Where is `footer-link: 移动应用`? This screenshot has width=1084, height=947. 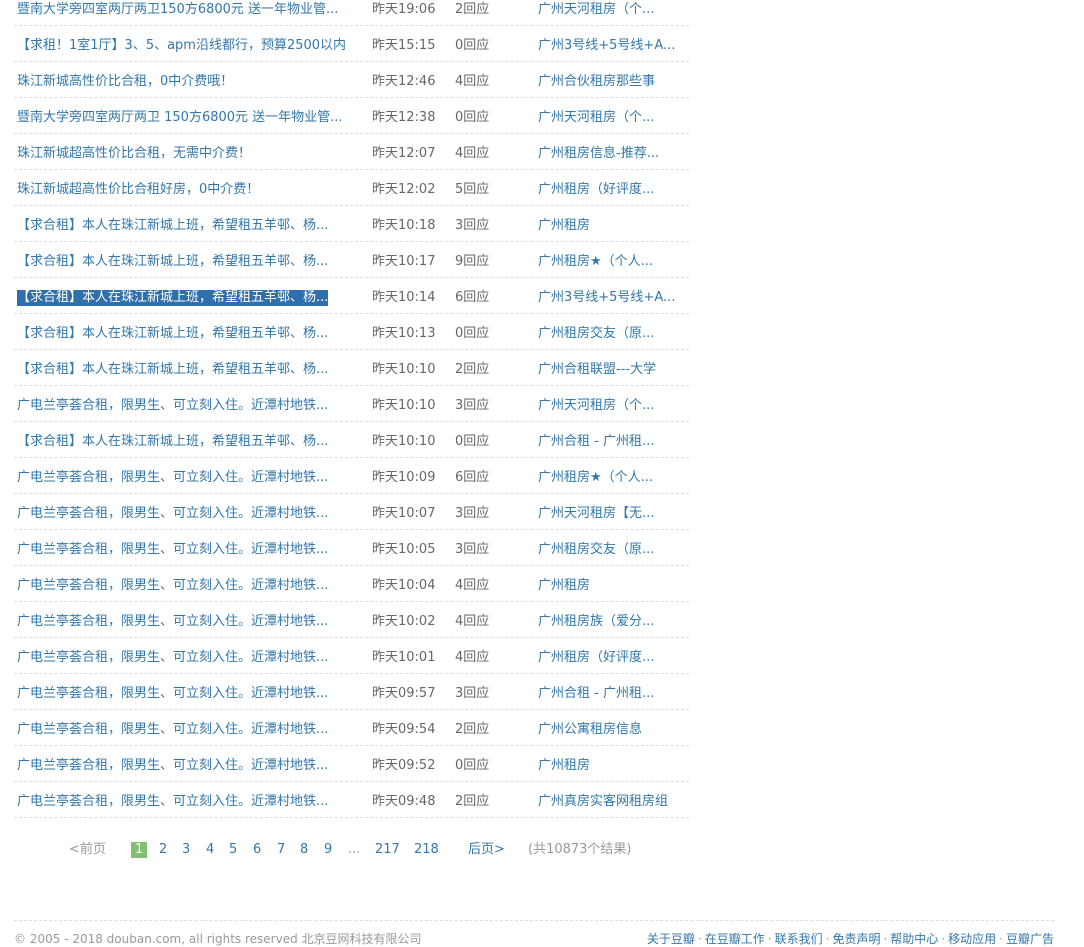
footer-link: 移动应用 is located at coordinates (972, 939).